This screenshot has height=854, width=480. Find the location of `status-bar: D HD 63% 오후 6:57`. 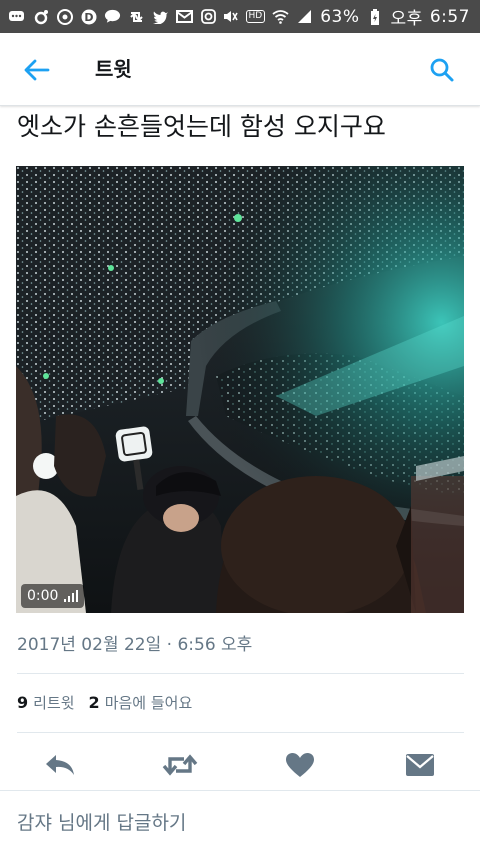

status-bar: D HD 63% 오후 6:57 is located at coordinates (240, 16).